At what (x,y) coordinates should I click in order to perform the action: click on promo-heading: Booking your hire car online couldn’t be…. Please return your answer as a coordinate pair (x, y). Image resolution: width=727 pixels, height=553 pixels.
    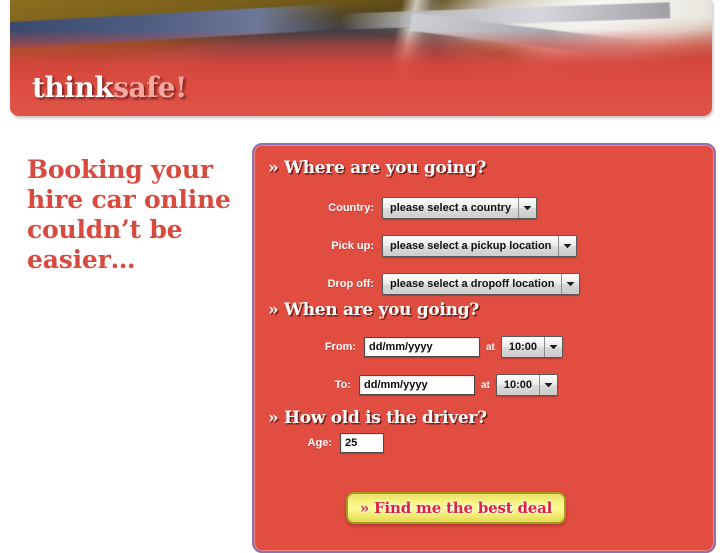
    Looking at the image, I should click on (129, 214).